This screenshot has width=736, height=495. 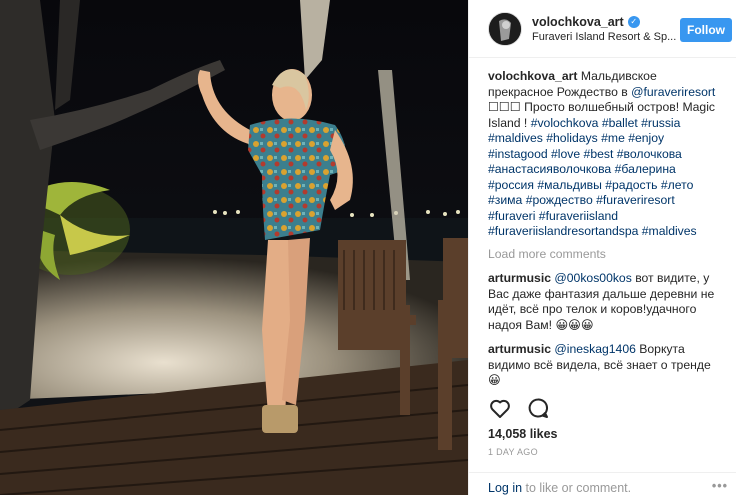 What do you see at coordinates (523, 434) in the screenshot?
I see `likes-count: 14,058 likes` at bounding box center [523, 434].